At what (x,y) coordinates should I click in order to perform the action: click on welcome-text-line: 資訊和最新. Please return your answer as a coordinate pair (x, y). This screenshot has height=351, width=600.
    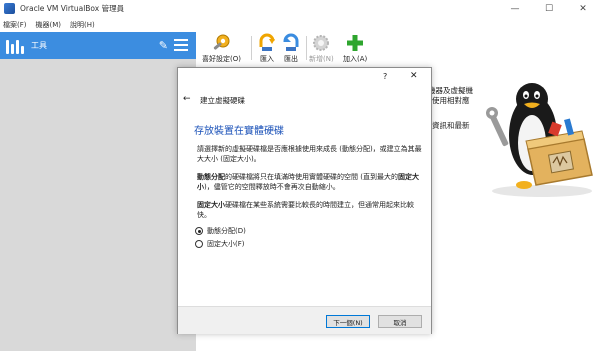
    Looking at the image, I should click on (451, 125).